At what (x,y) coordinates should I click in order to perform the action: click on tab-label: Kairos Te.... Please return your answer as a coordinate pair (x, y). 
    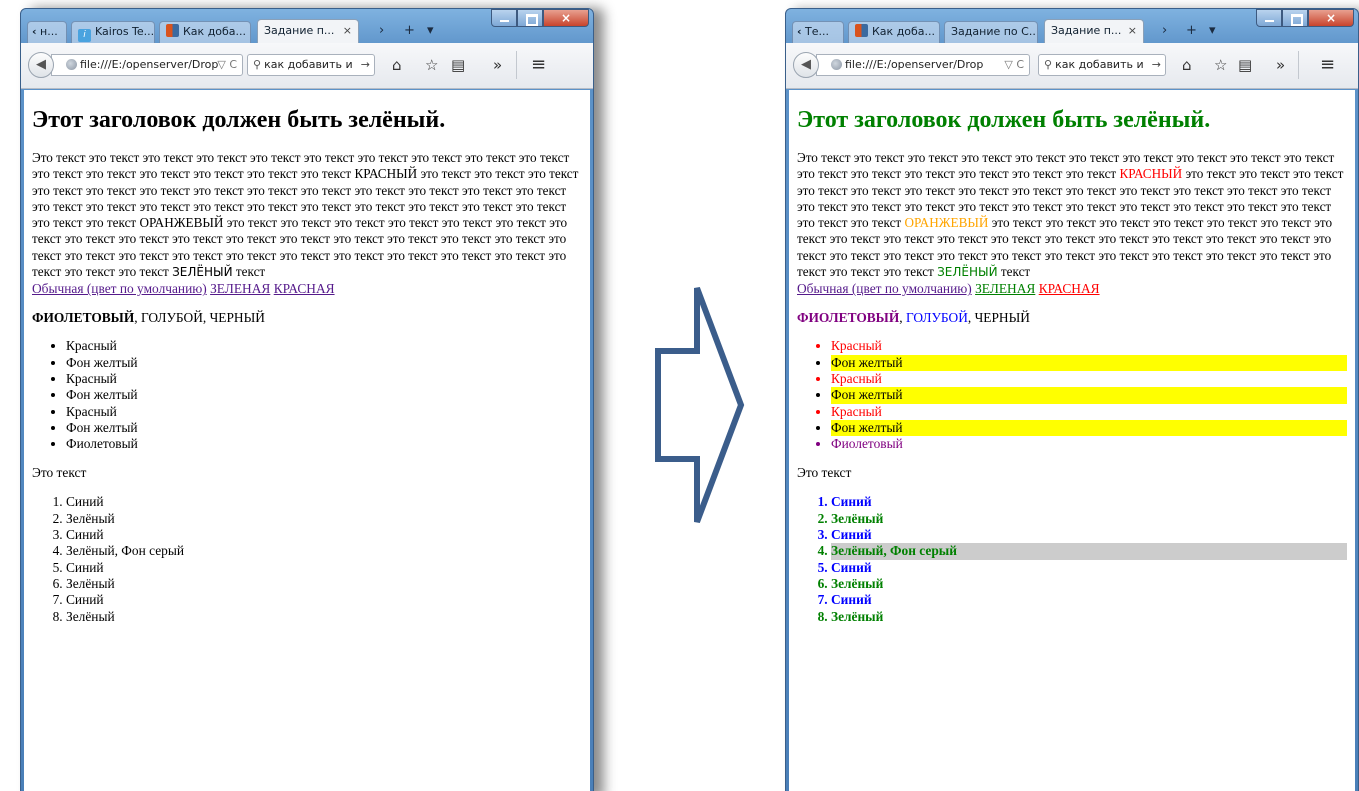
    Looking at the image, I should click on (125, 31).